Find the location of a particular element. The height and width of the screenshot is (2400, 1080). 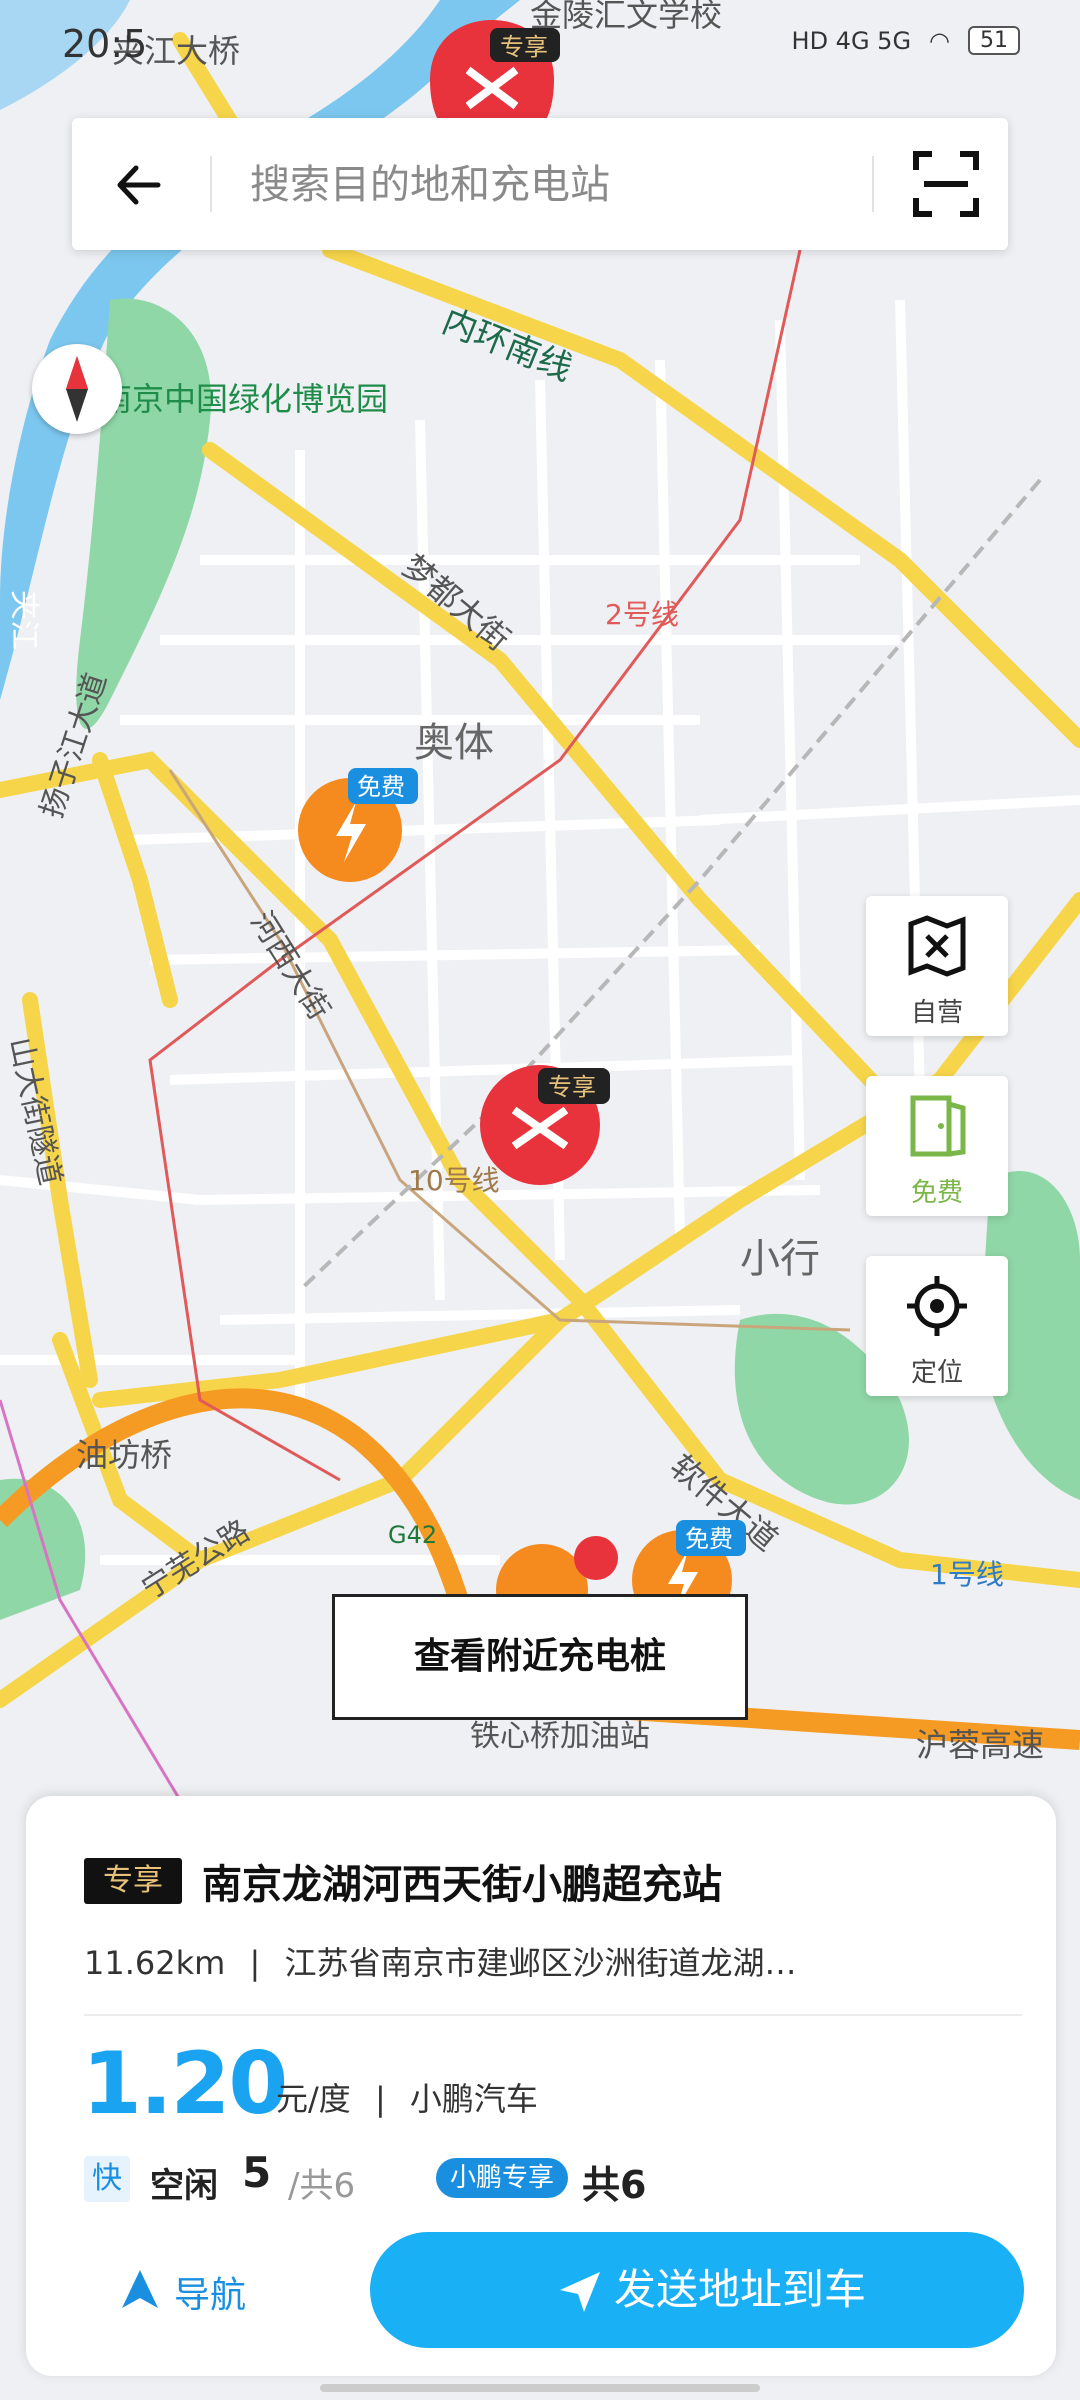

self-run-filter-button: 自营 is located at coordinates (937, 966).